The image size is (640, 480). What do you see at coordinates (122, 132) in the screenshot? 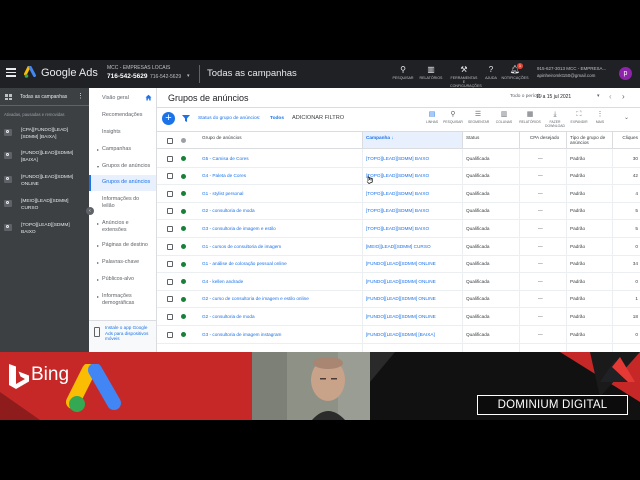
I see `nav-insights: Insights` at bounding box center [122, 132].